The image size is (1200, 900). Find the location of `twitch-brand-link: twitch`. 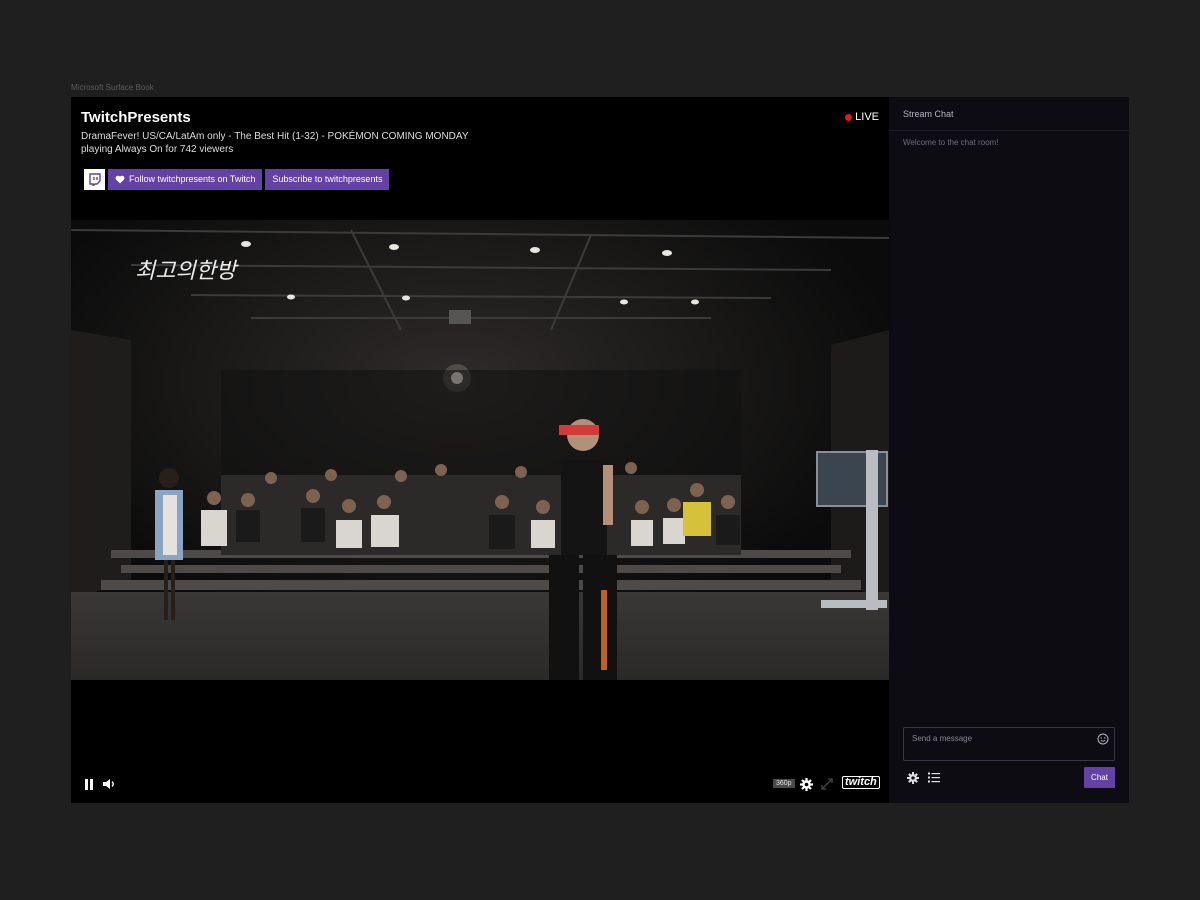

twitch-brand-link: twitch is located at coordinates (861, 782).